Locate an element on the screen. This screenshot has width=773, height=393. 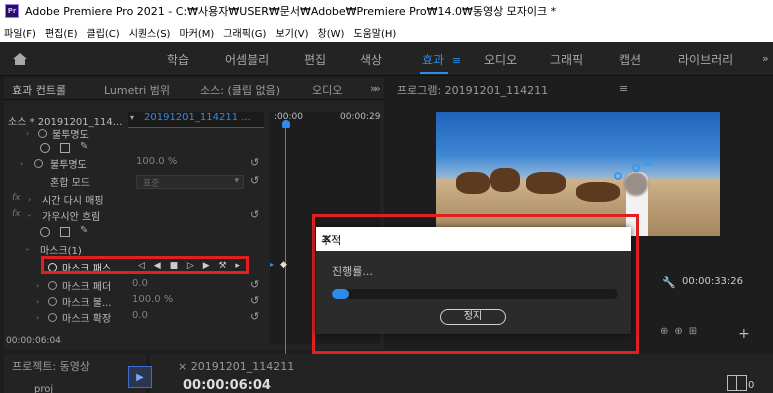
progress-fill is located at coordinates (341, 294).